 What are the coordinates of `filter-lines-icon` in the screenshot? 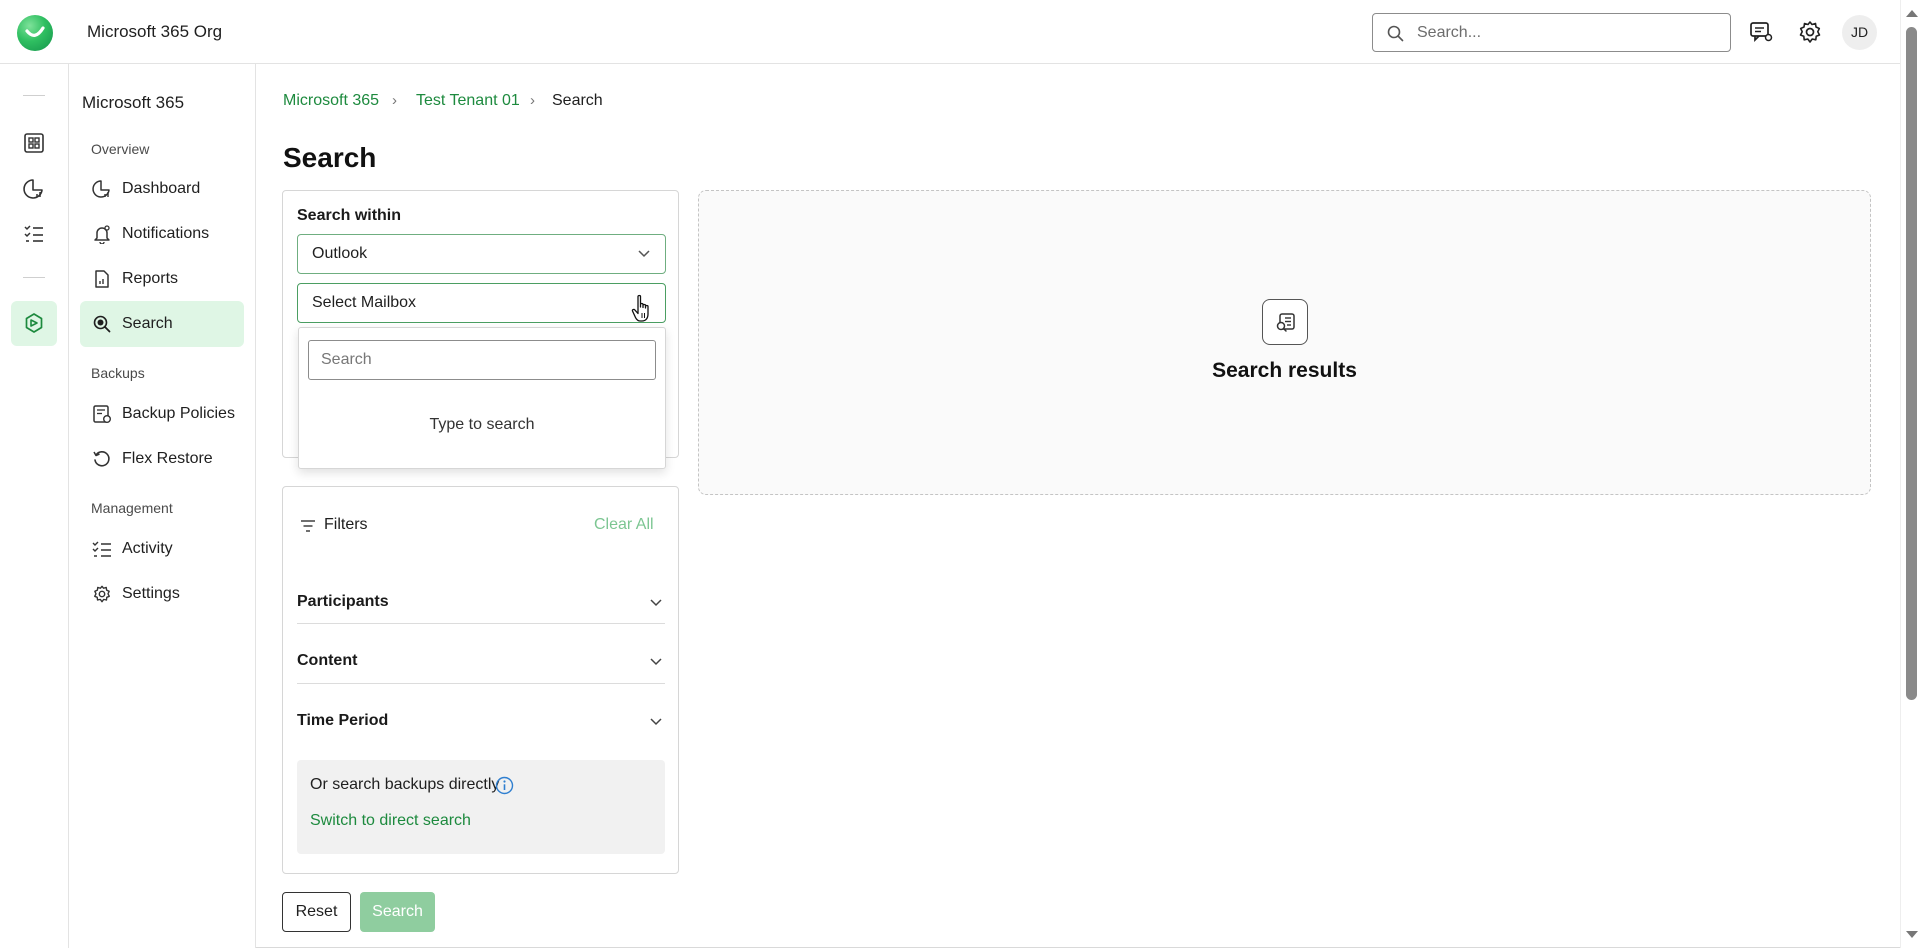 It's located at (308, 526).